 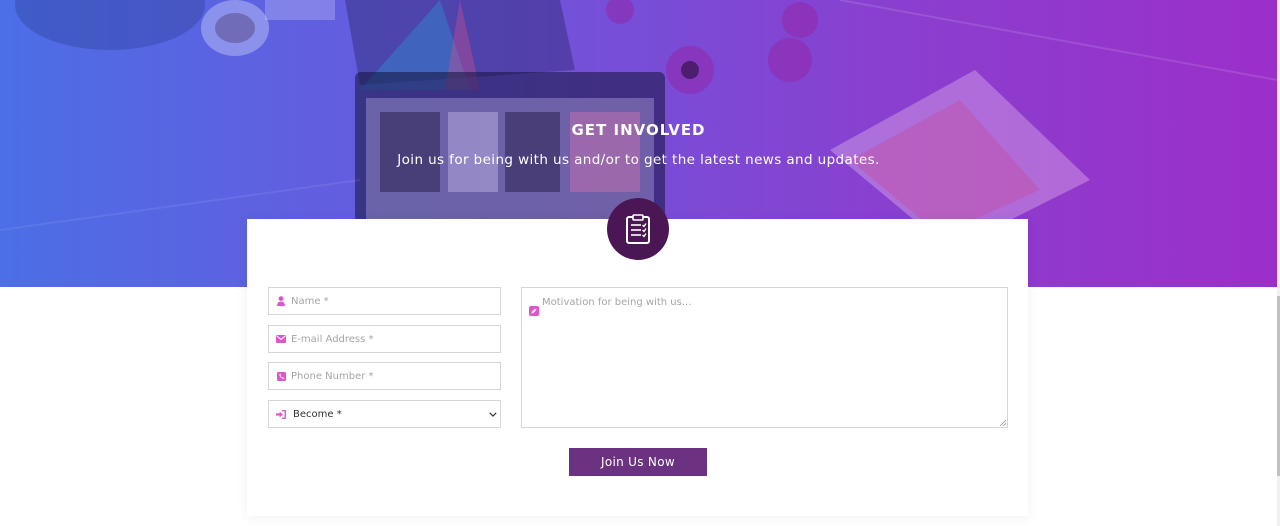 What do you see at coordinates (1002, 422) in the screenshot?
I see `resize-grip-icon` at bounding box center [1002, 422].